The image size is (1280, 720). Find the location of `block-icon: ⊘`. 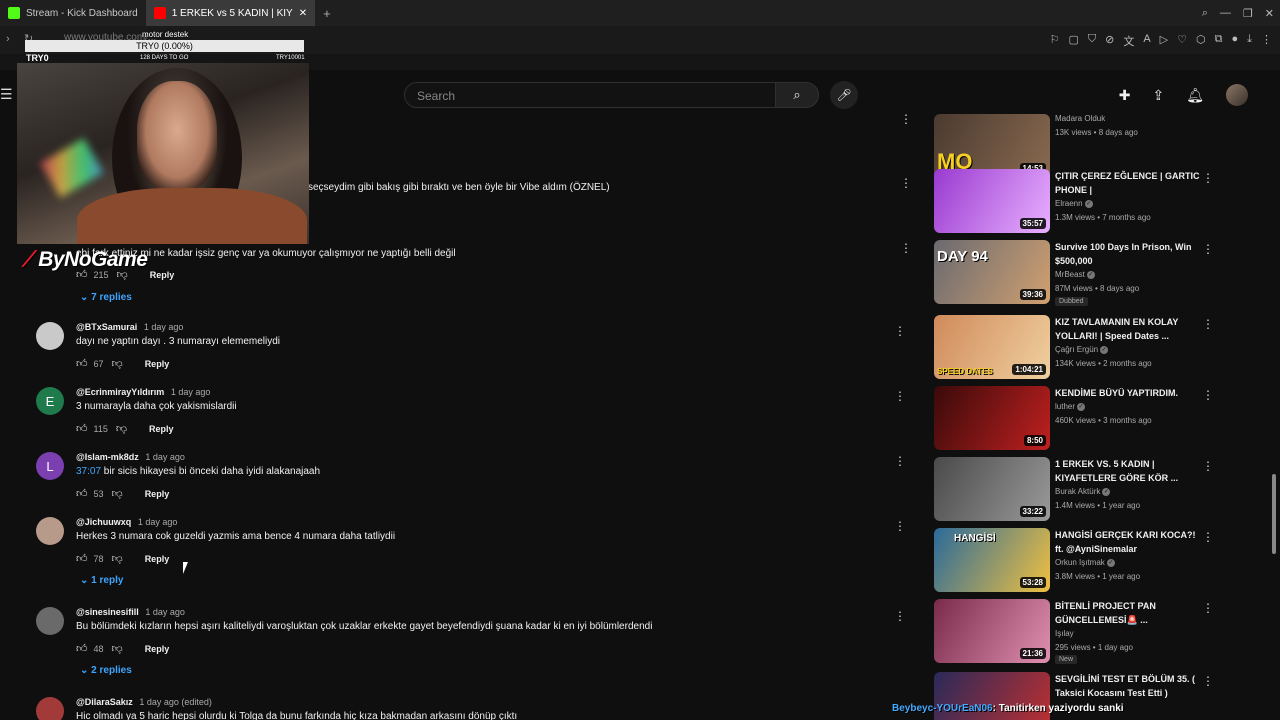

block-icon: ⊘ is located at coordinates (1109, 41).